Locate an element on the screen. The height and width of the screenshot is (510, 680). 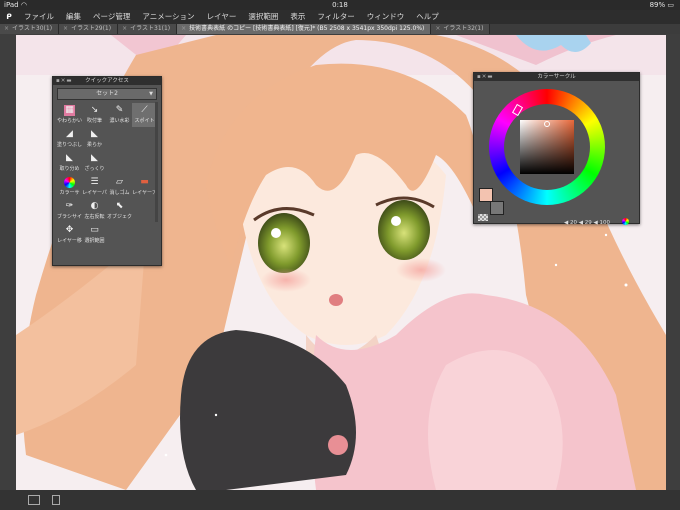
quick-access-titlebar: ▪✕▬ クイックアクセス is located at coordinates (107, 81).